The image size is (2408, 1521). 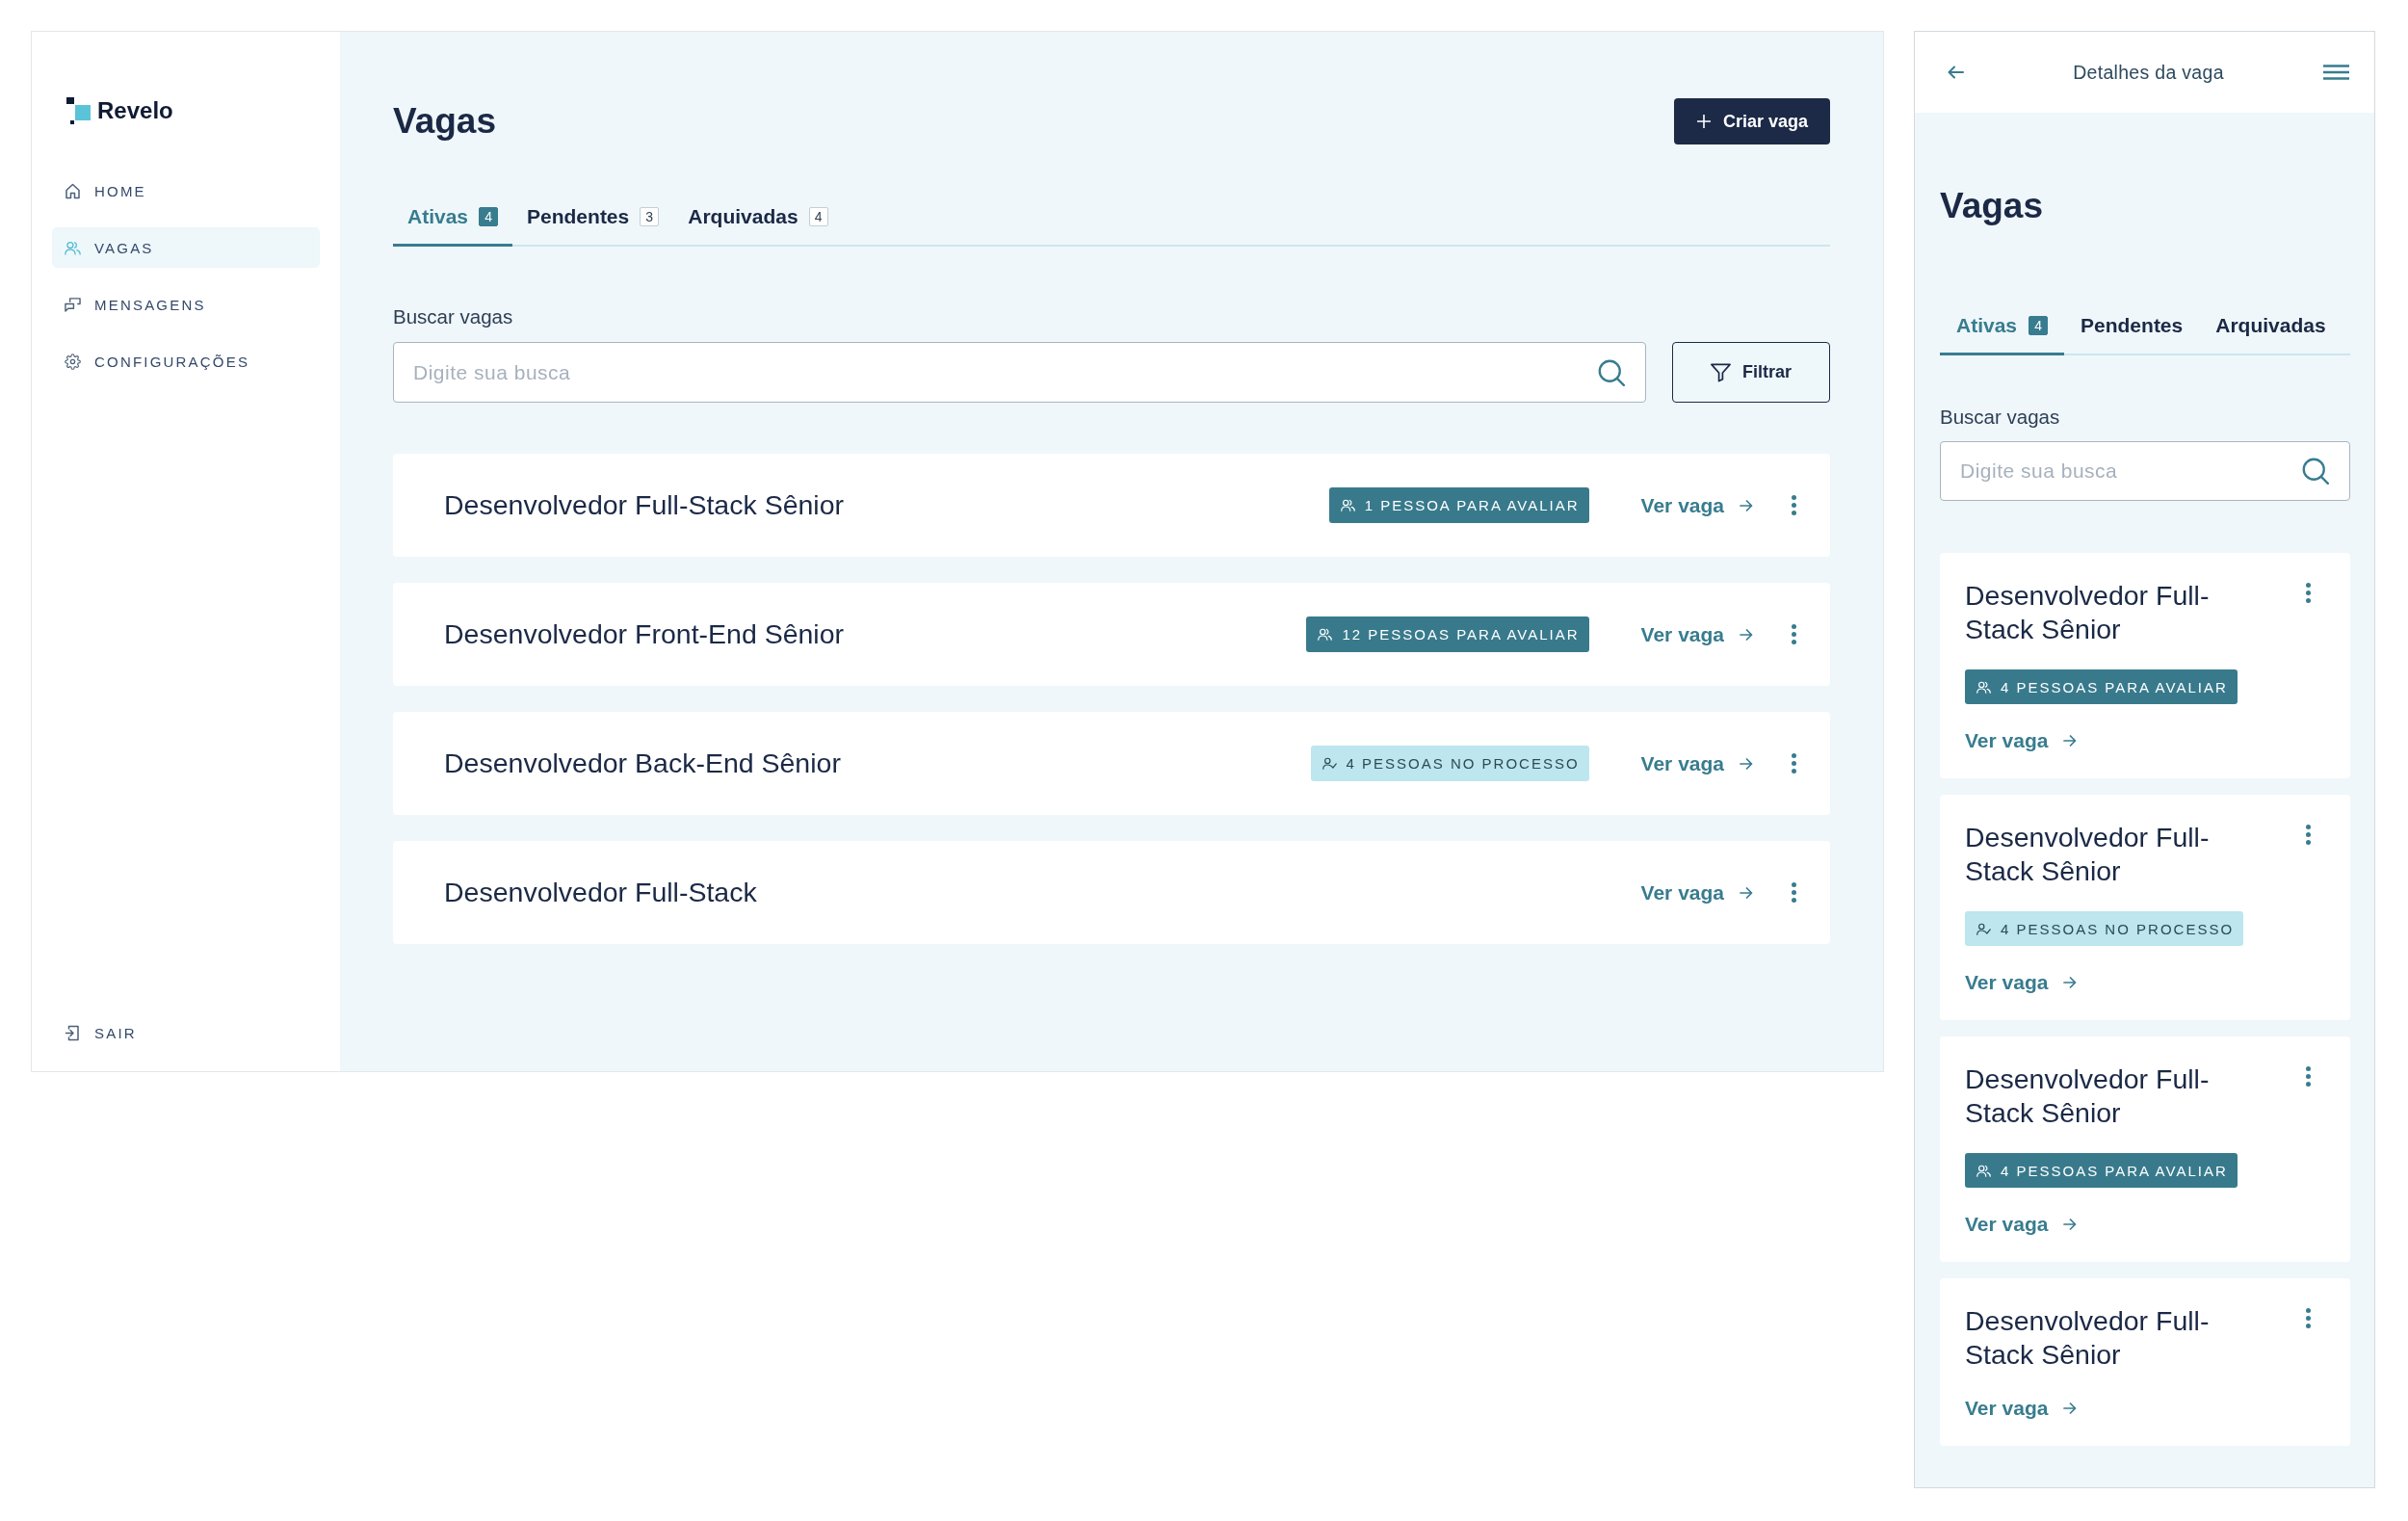 What do you see at coordinates (73, 190) in the screenshot?
I see `home-icon` at bounding box center [73, 190].